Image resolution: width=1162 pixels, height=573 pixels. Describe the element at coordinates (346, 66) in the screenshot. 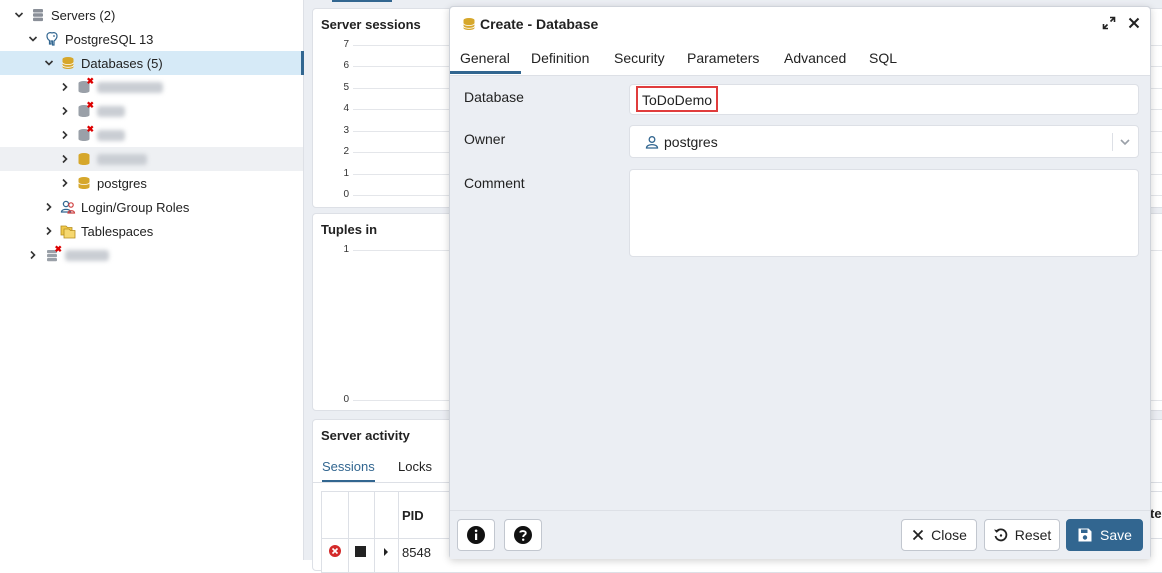

I see `server-sessions-y-tick: 6` at that location.